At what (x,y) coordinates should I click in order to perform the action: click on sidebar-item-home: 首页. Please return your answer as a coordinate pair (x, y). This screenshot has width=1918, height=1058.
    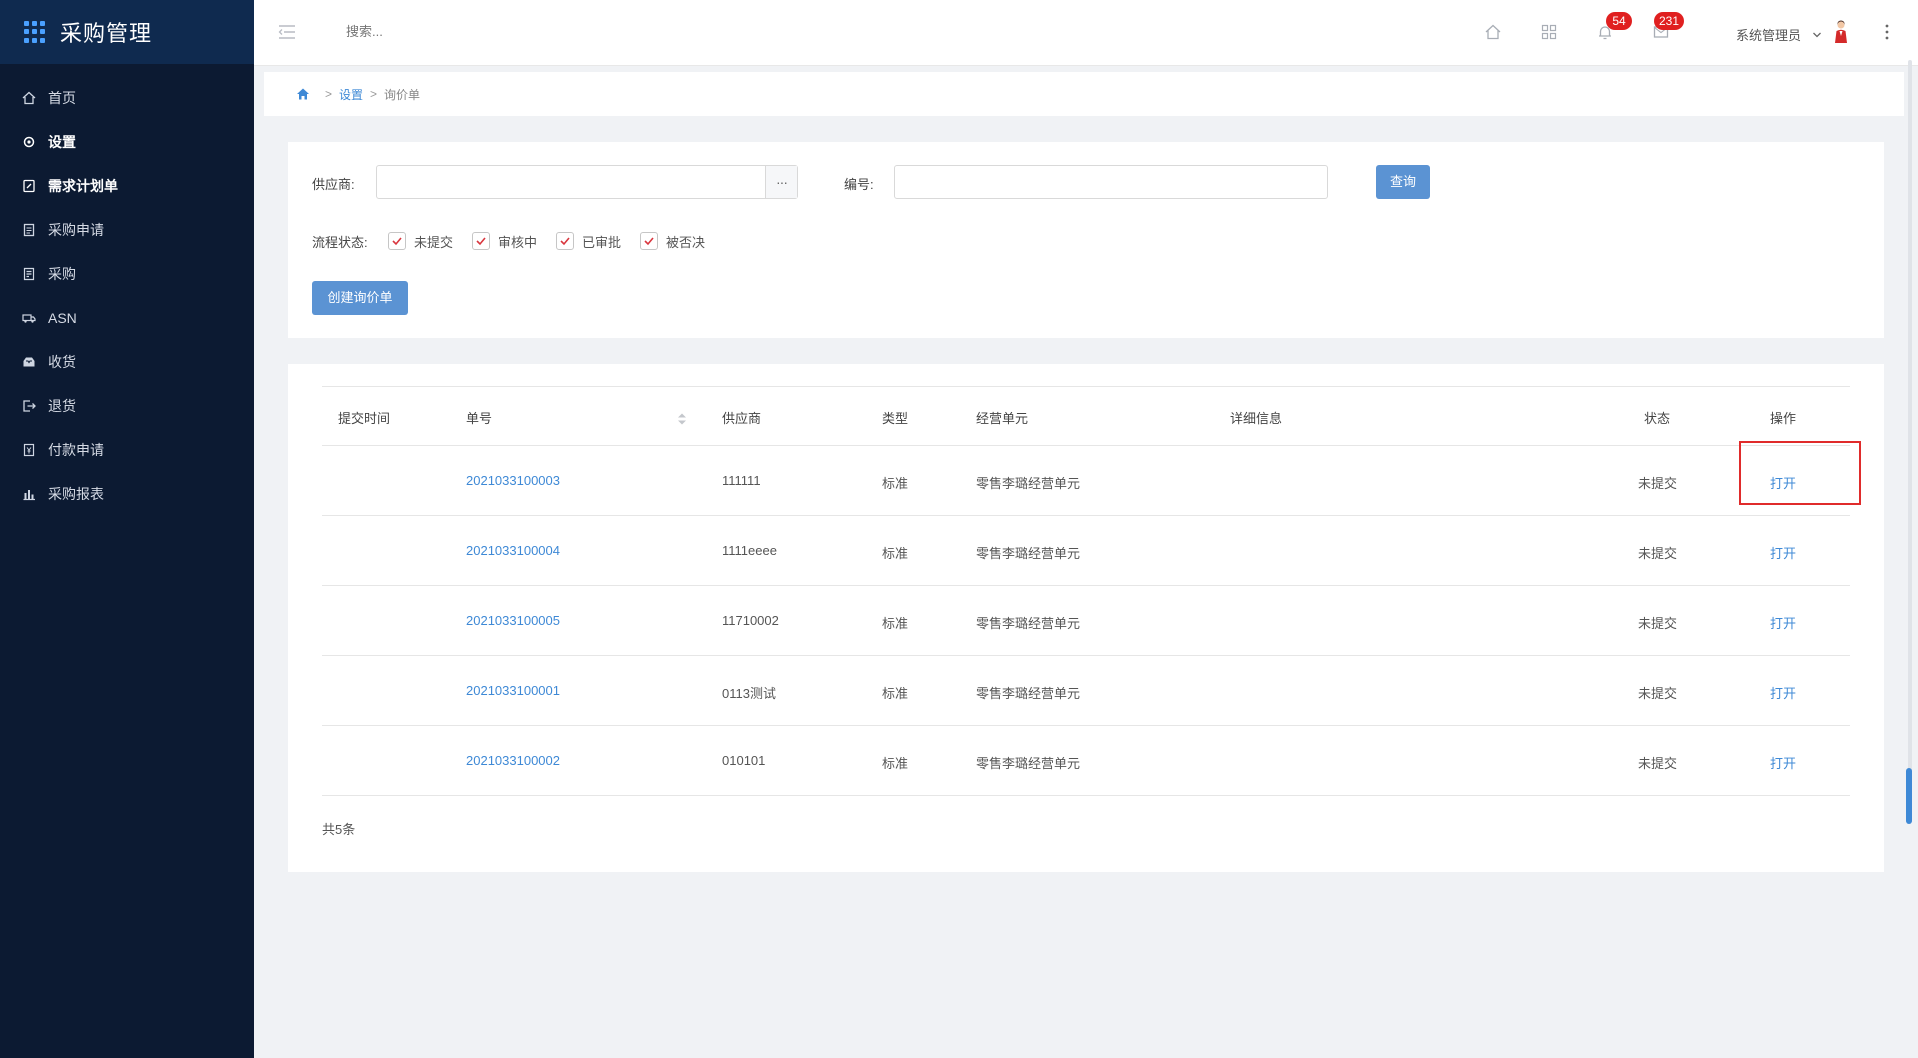
    Looking at the image, I should click on (127, 98).